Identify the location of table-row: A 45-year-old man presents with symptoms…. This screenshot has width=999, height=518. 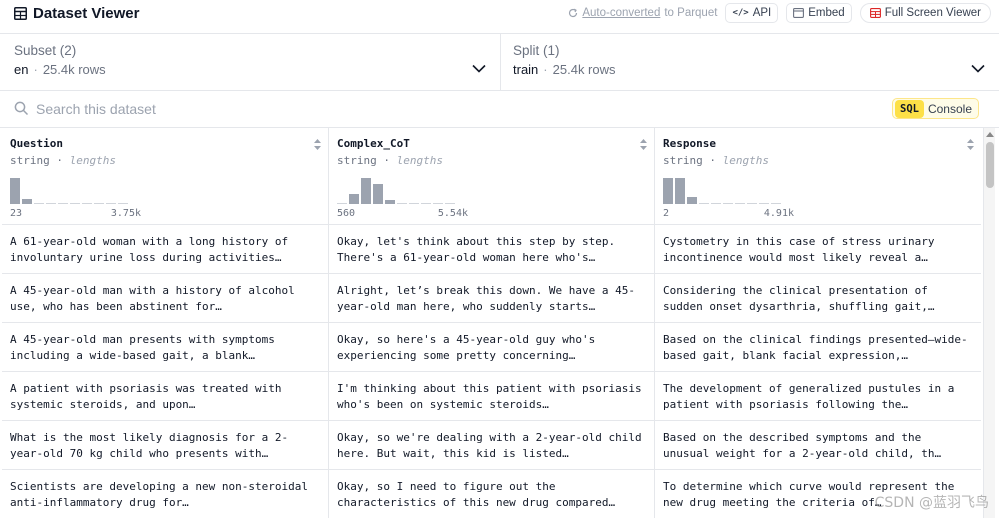
(491, 347).